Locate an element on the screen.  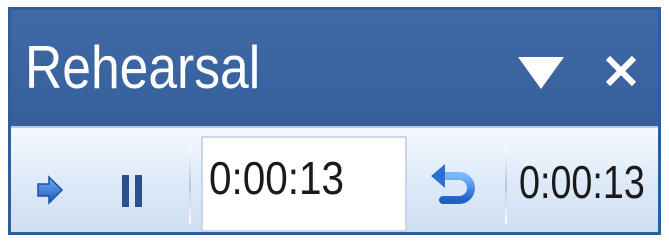
next-slide-button is located at coordinates (50, 190).